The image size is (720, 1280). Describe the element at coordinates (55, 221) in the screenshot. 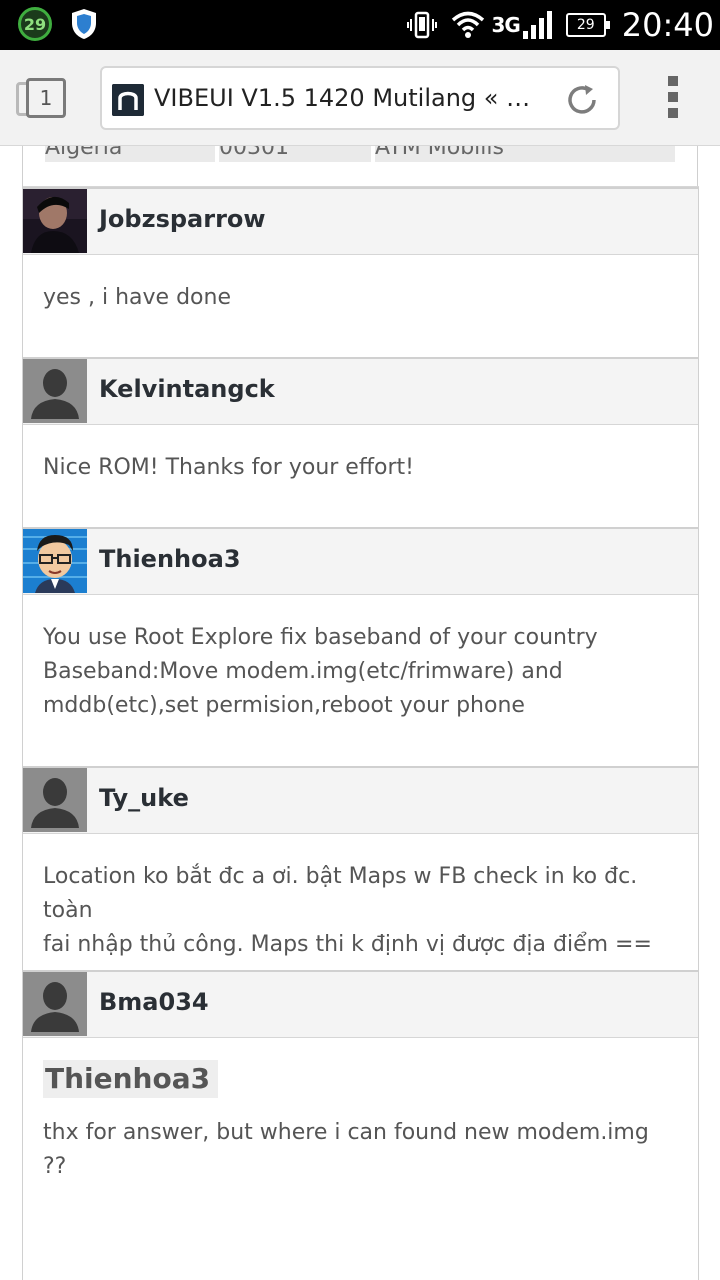

I see `user-photo-avatar` at that location.